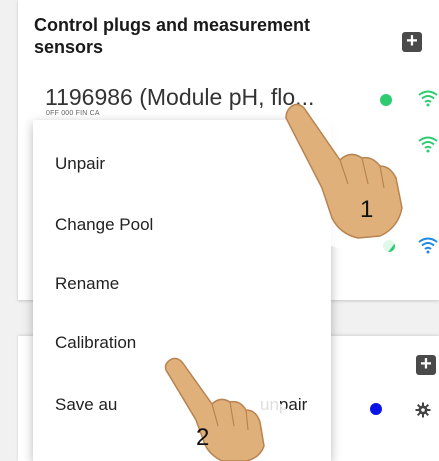 Image resolution: width=439 pixels, height=461 pixels. Describe the element at coordinates (73, 113) in the screenshot. I see `device-subtitle: 0FF 000 FIN CA` at that location.